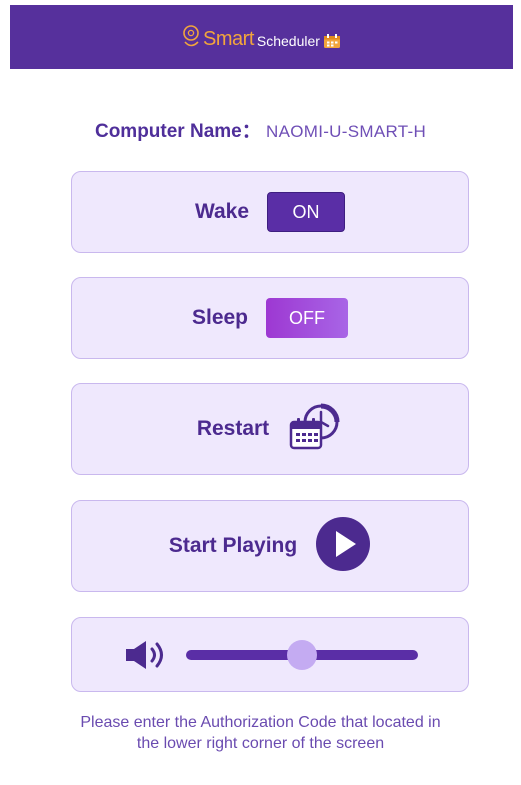 The width and height of the screenshot is (521, 785). I want to click on volume-slider, so click(302, 654).